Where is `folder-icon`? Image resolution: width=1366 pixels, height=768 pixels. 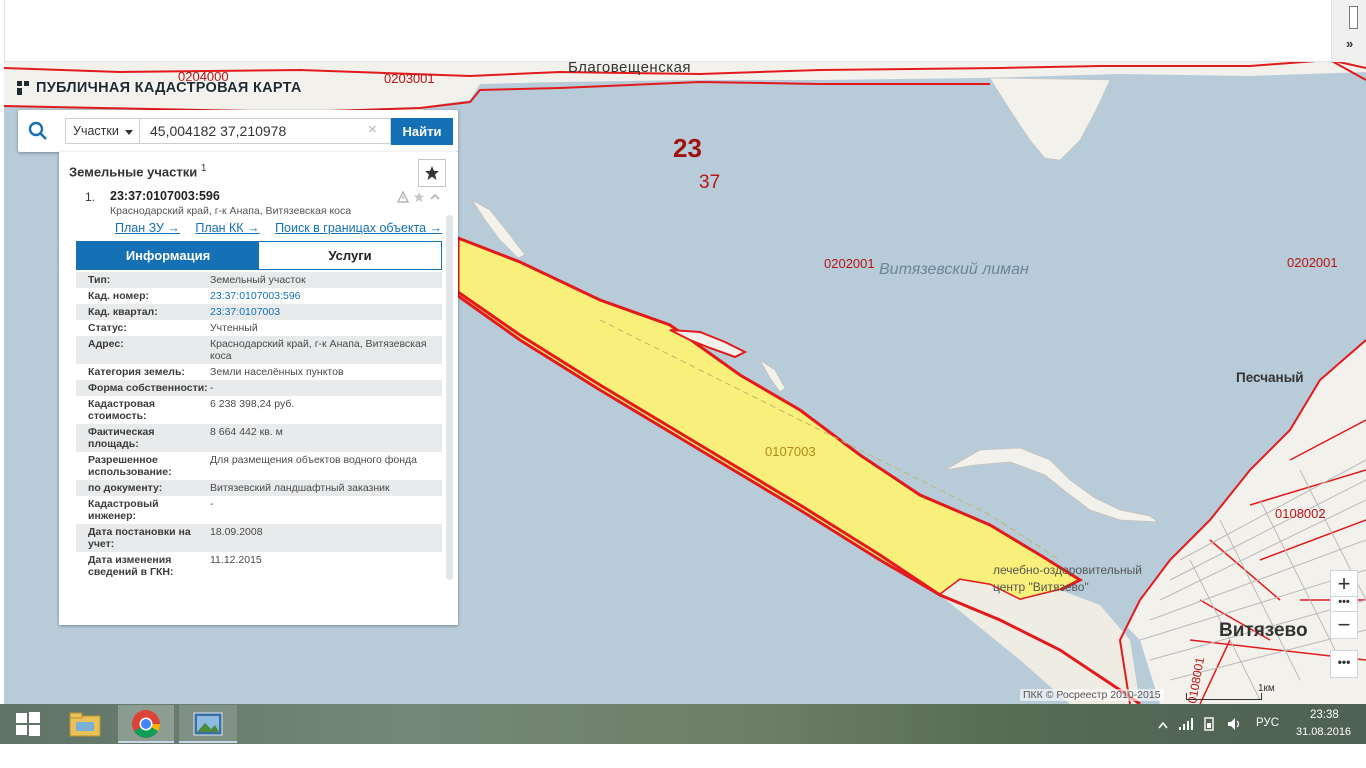
folder-icon is located at coordinates (85, 724).